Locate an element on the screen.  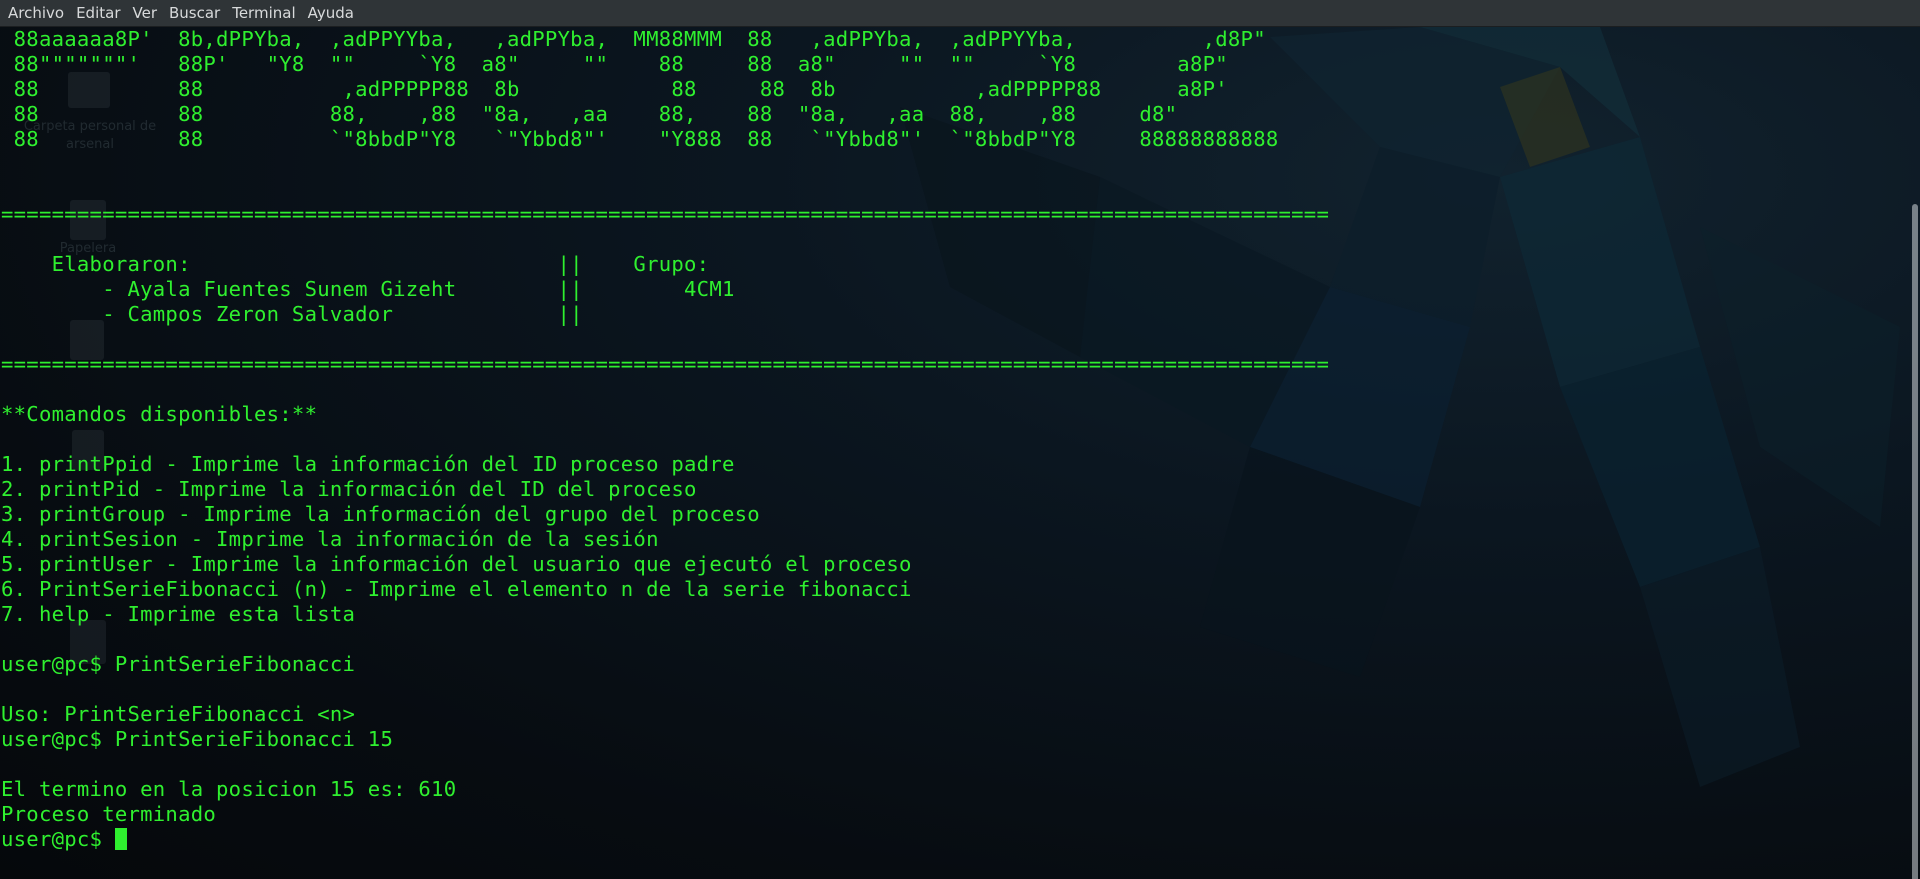
terminal-line: 7. help - Imprime esta lista is located at coordinates (178, 614).